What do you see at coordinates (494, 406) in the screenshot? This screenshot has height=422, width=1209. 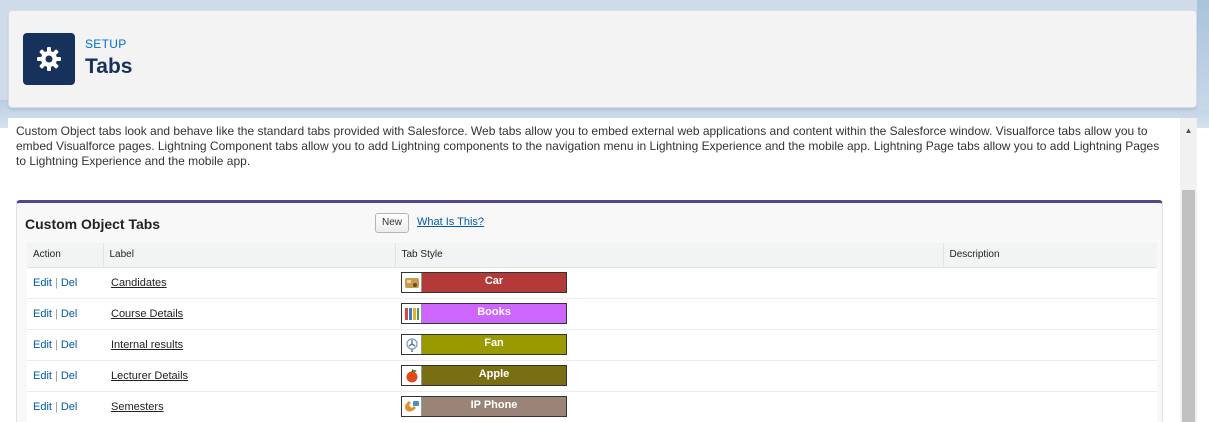 I see `tab-style-name: IP Phone` at bounding box center [494, 406].